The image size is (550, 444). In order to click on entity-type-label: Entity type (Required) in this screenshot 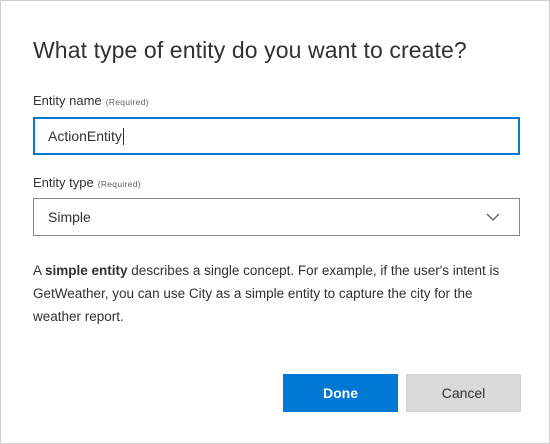, I will do `click(87, 182)`.